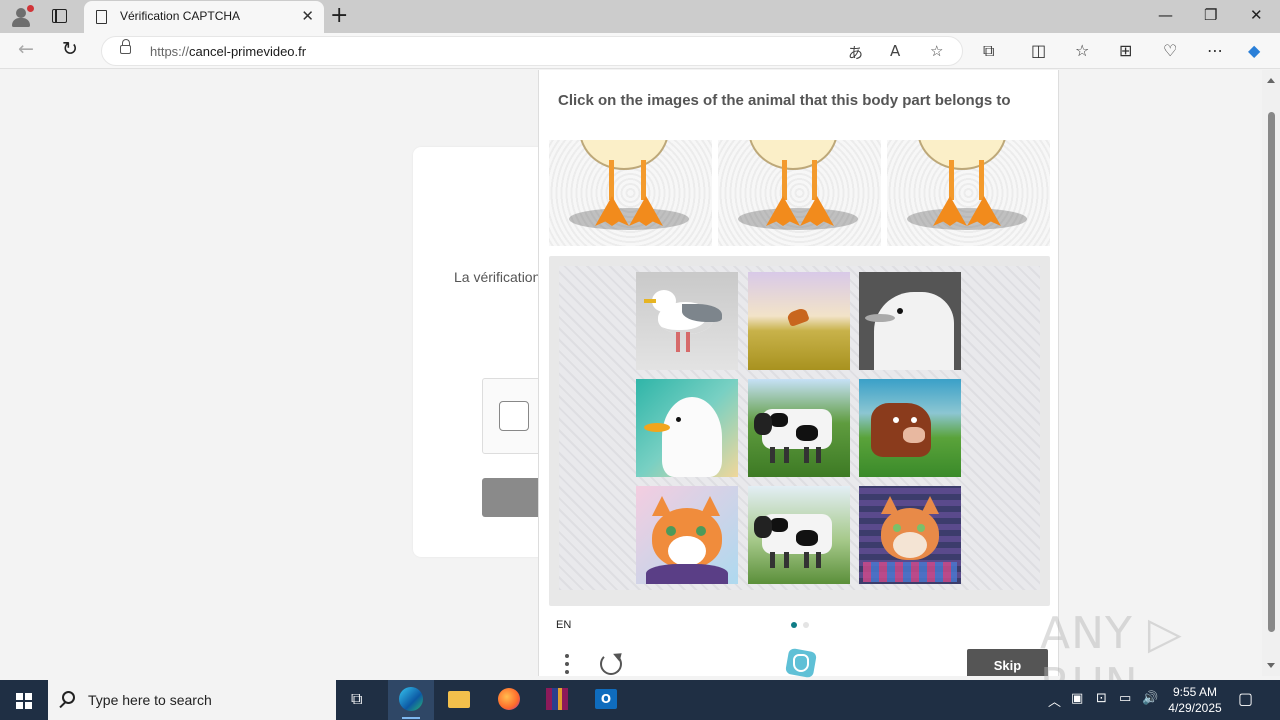  What do you see at coordinates (1077, 698) in the screenshot?
I see `tray-outlook-icon: ▣` at bounding box center [1077, 698].